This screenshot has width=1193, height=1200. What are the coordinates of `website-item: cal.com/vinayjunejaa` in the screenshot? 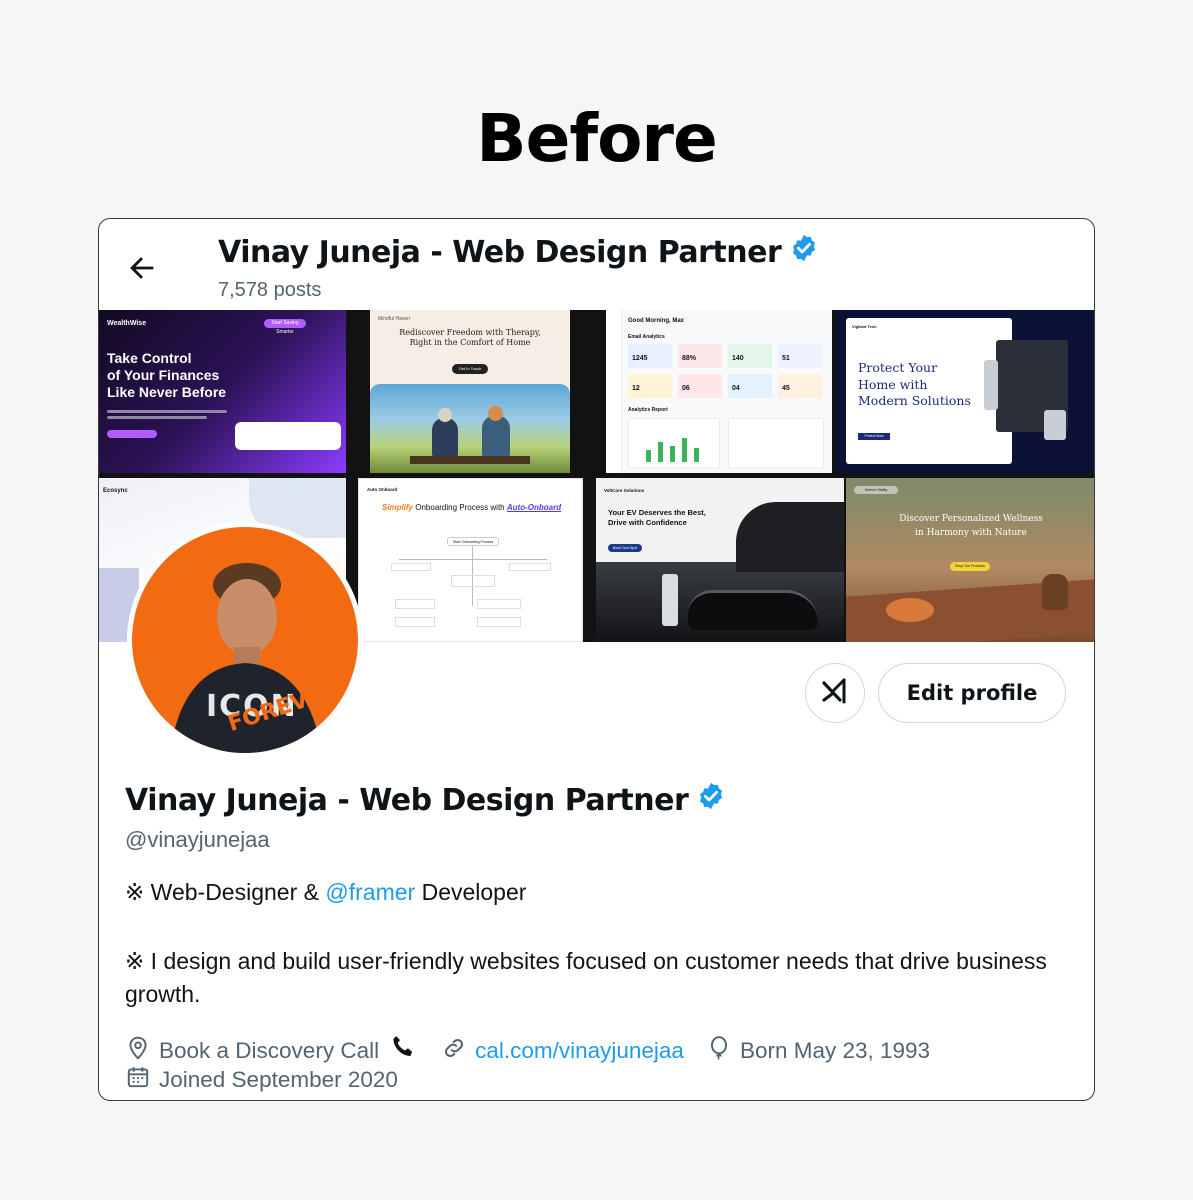 It's located at (562, 1051).